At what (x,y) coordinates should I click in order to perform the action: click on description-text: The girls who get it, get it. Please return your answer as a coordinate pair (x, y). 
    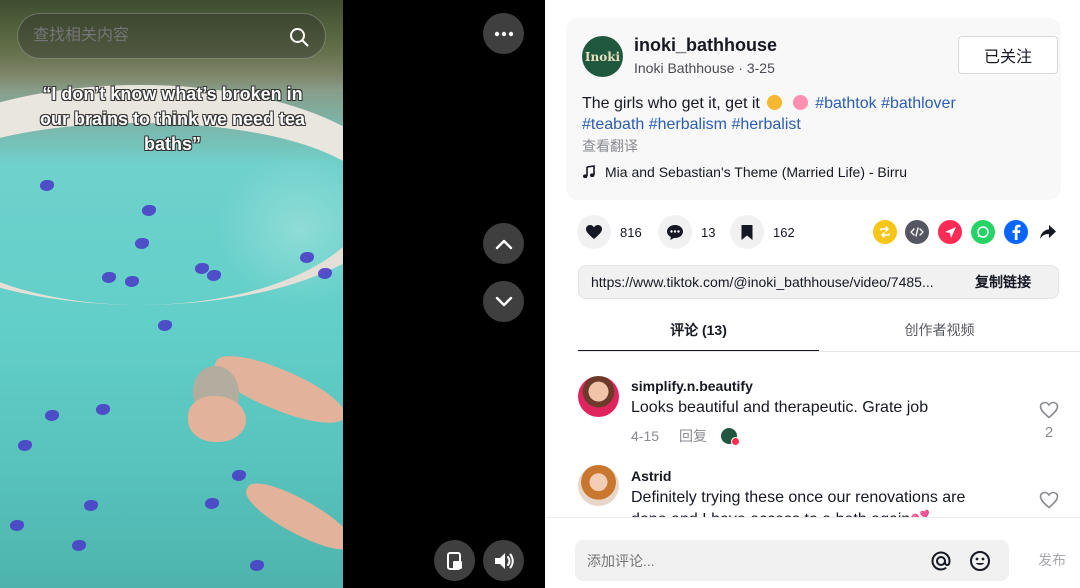
    Looking at the image, I should click on (671, 103).